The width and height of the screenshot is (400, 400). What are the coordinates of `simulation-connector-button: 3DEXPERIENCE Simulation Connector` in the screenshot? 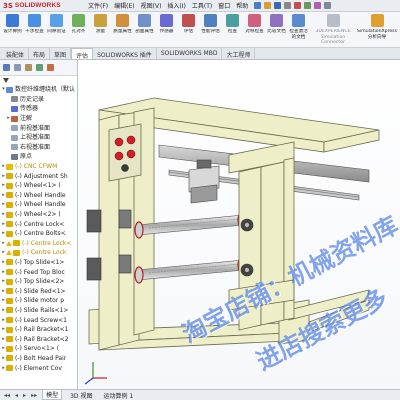 It's located at (333, 30).